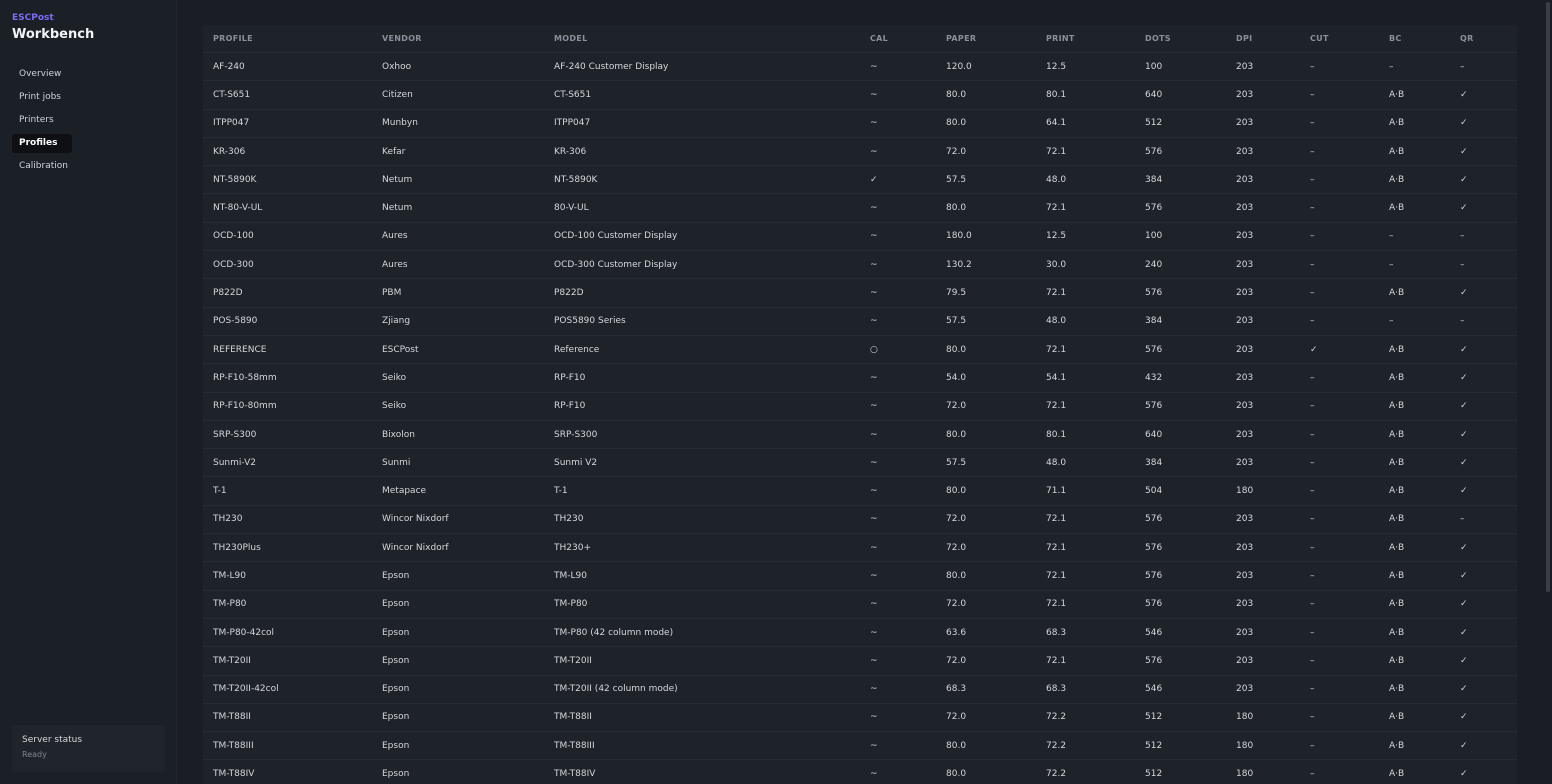 The width and height of the screenshot is (1552, 784). I want to click on server-status-title: Server status, so click(52, 740).